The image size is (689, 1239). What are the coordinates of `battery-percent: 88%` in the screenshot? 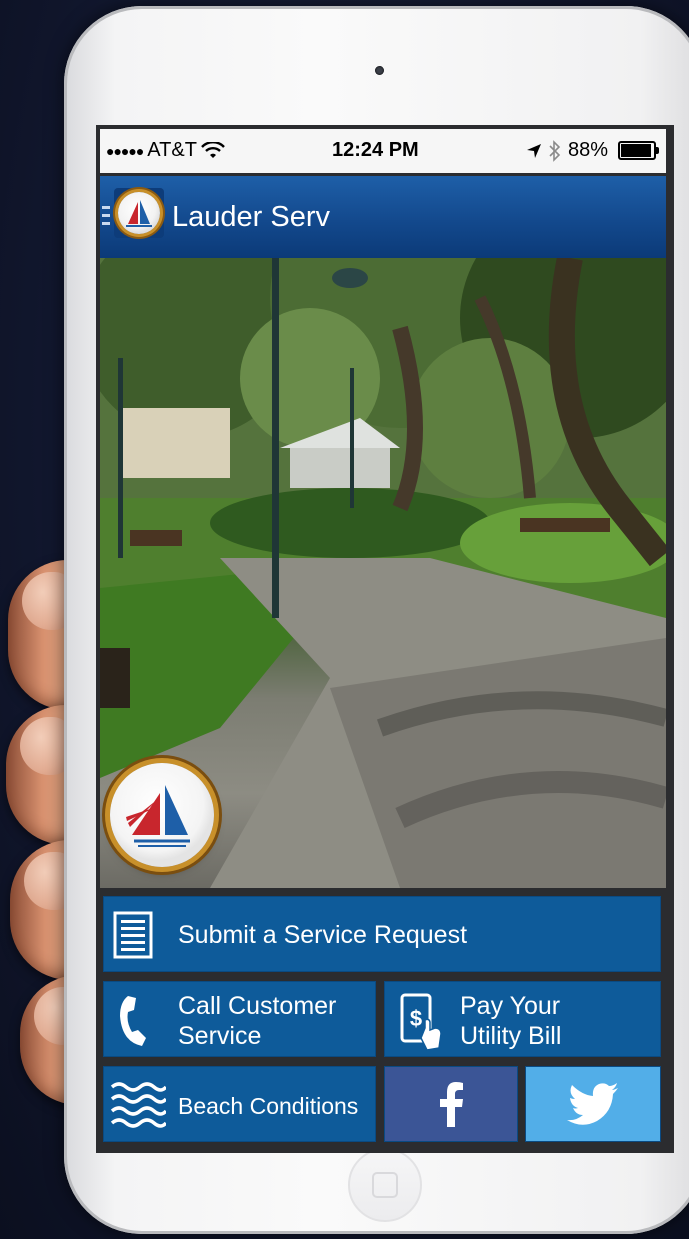 It's located at (587, 150).